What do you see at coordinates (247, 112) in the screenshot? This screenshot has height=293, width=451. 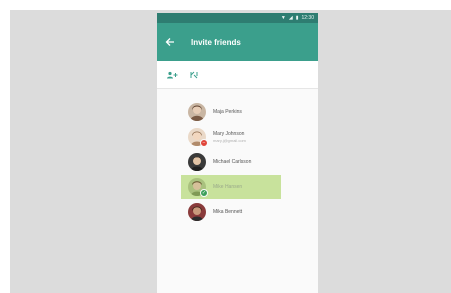 I see `list-item: Maja Perkins` at bounding box center [247, 112].